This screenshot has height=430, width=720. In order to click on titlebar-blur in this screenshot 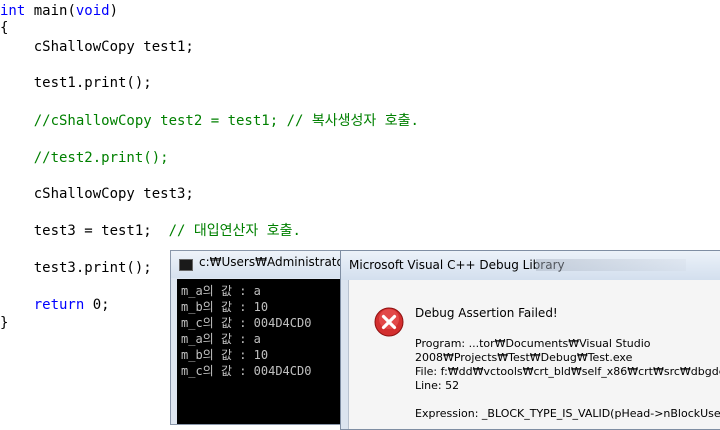, I will do `click(611, 265)`.